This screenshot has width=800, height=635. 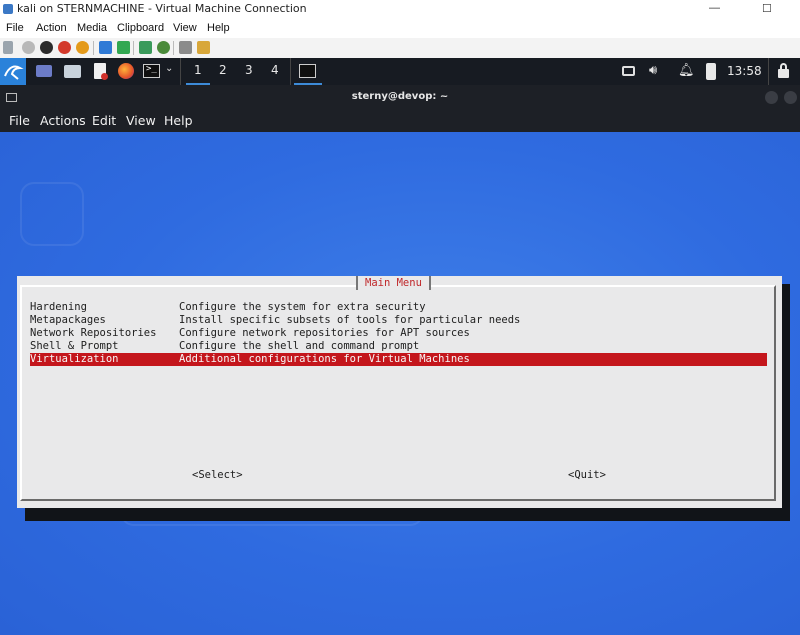 I want to click on shut-down-icon, so click(x=64, y=47).